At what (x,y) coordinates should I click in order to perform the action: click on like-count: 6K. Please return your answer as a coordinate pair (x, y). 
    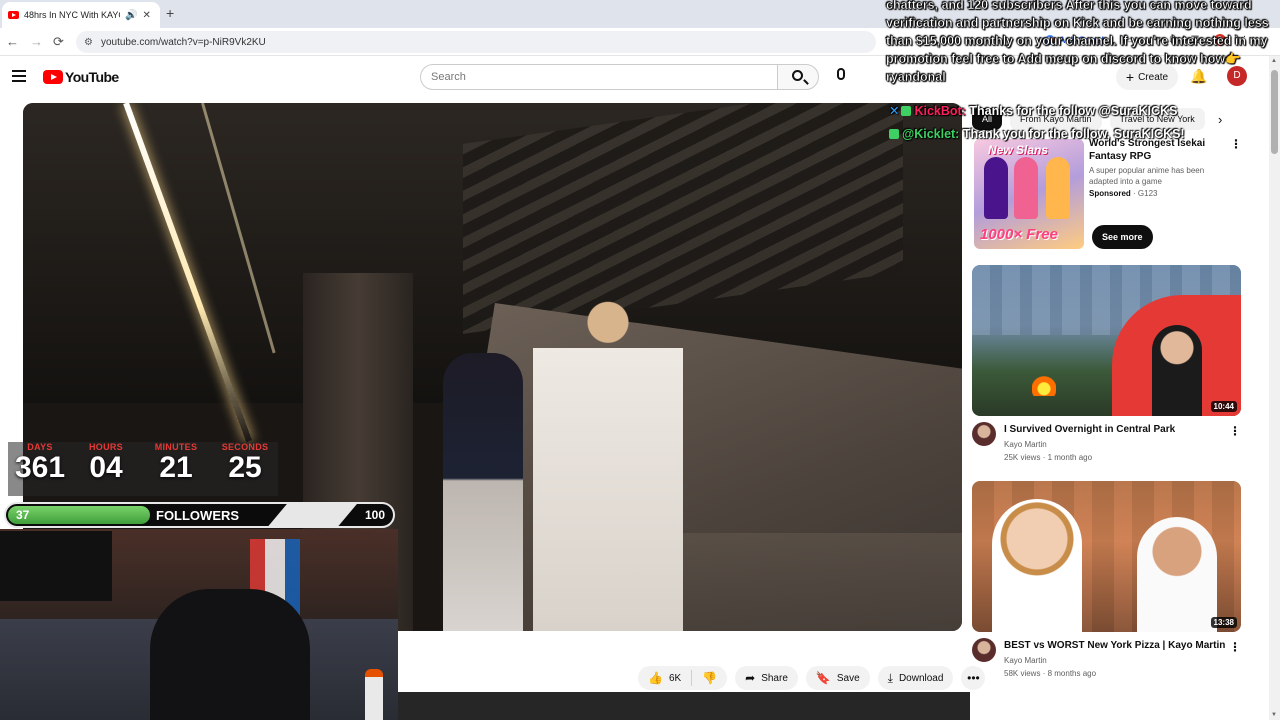
    Looking at the image, I should click on (675, 678).